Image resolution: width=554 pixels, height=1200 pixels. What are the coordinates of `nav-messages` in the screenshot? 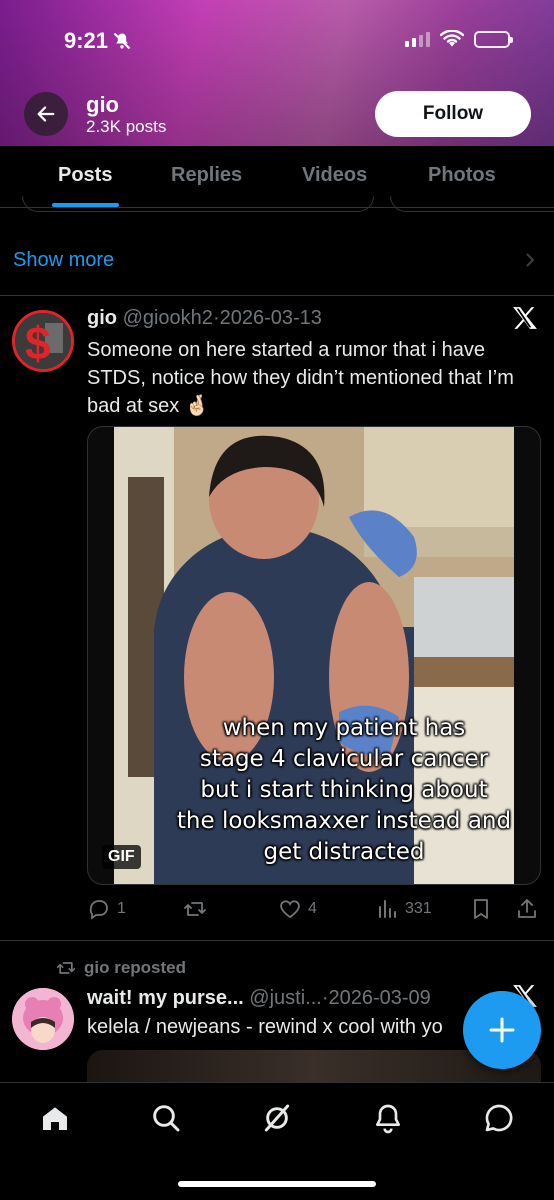 It's located at (499, 1118).